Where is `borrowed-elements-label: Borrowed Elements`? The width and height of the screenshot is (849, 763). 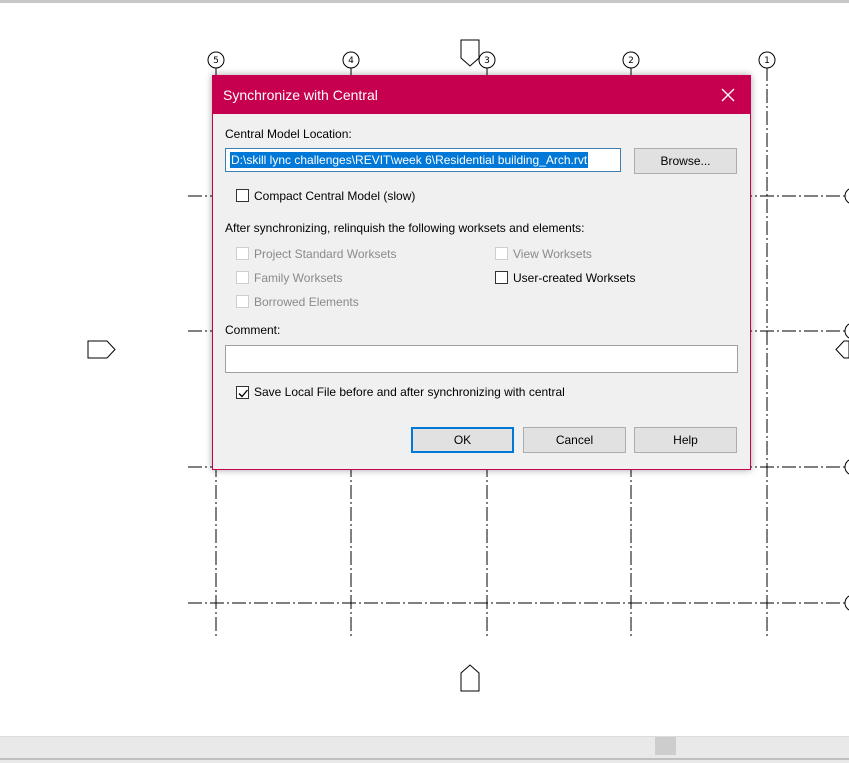 borrowed-elements-label: Borrowed Elements is located at coordinates (306, 302).